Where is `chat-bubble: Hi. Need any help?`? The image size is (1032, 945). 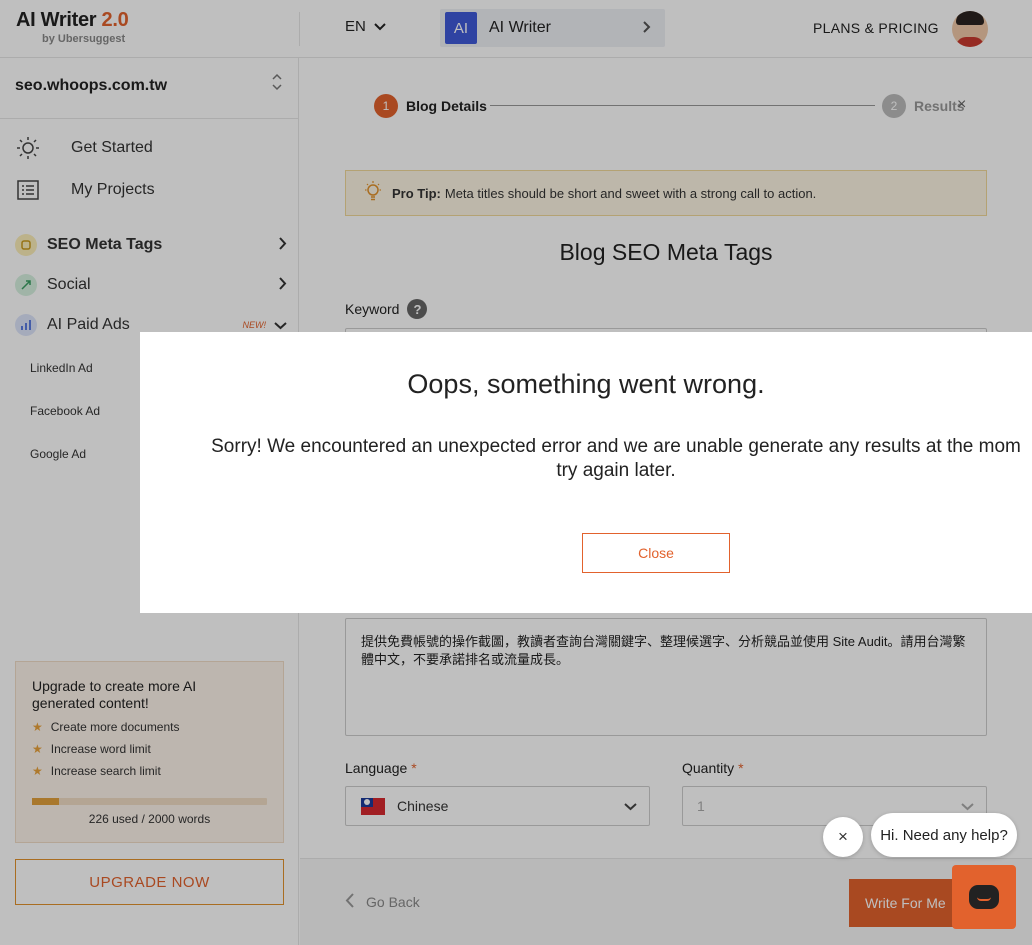 chat-bubble: Hi. Need any help? is located at coordinates (944, 835).